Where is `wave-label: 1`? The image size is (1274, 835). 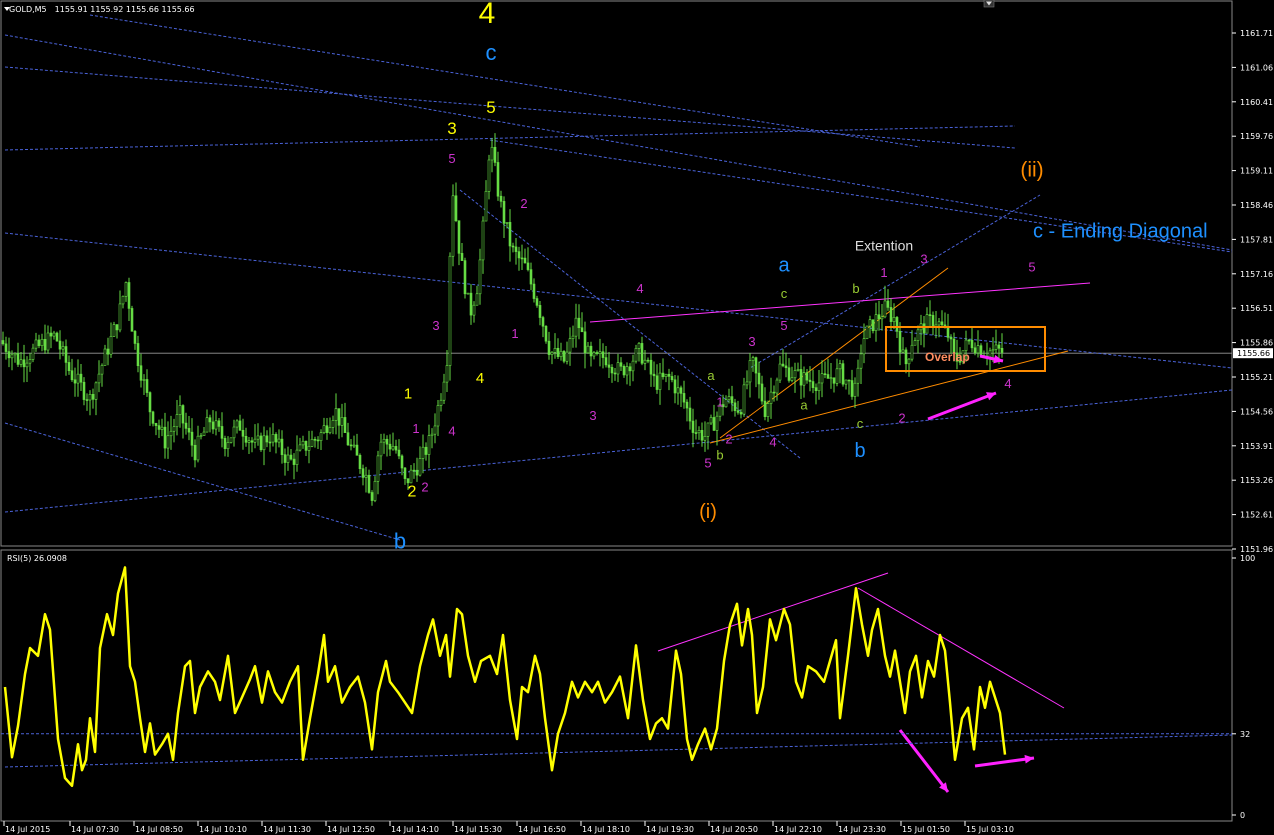
wave-label: 1 is located at coordinates (408, 394).